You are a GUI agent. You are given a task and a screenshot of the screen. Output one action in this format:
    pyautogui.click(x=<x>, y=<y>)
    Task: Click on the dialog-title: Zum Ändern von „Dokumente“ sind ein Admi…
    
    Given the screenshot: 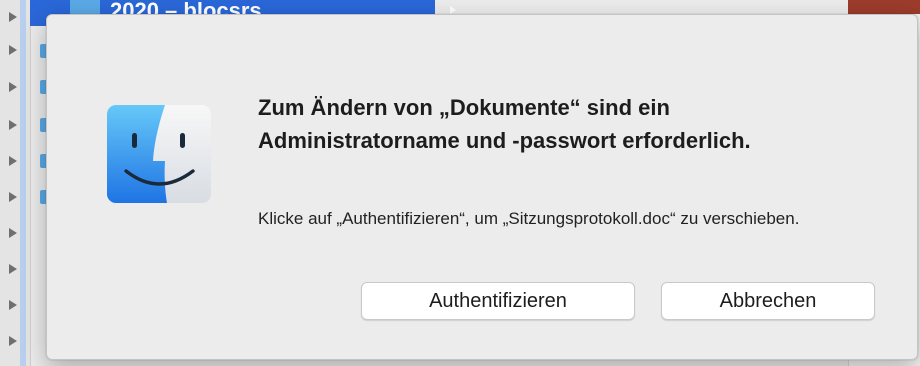 What is the action you would take?
    pyautogui.click(x=504, y=124)
    